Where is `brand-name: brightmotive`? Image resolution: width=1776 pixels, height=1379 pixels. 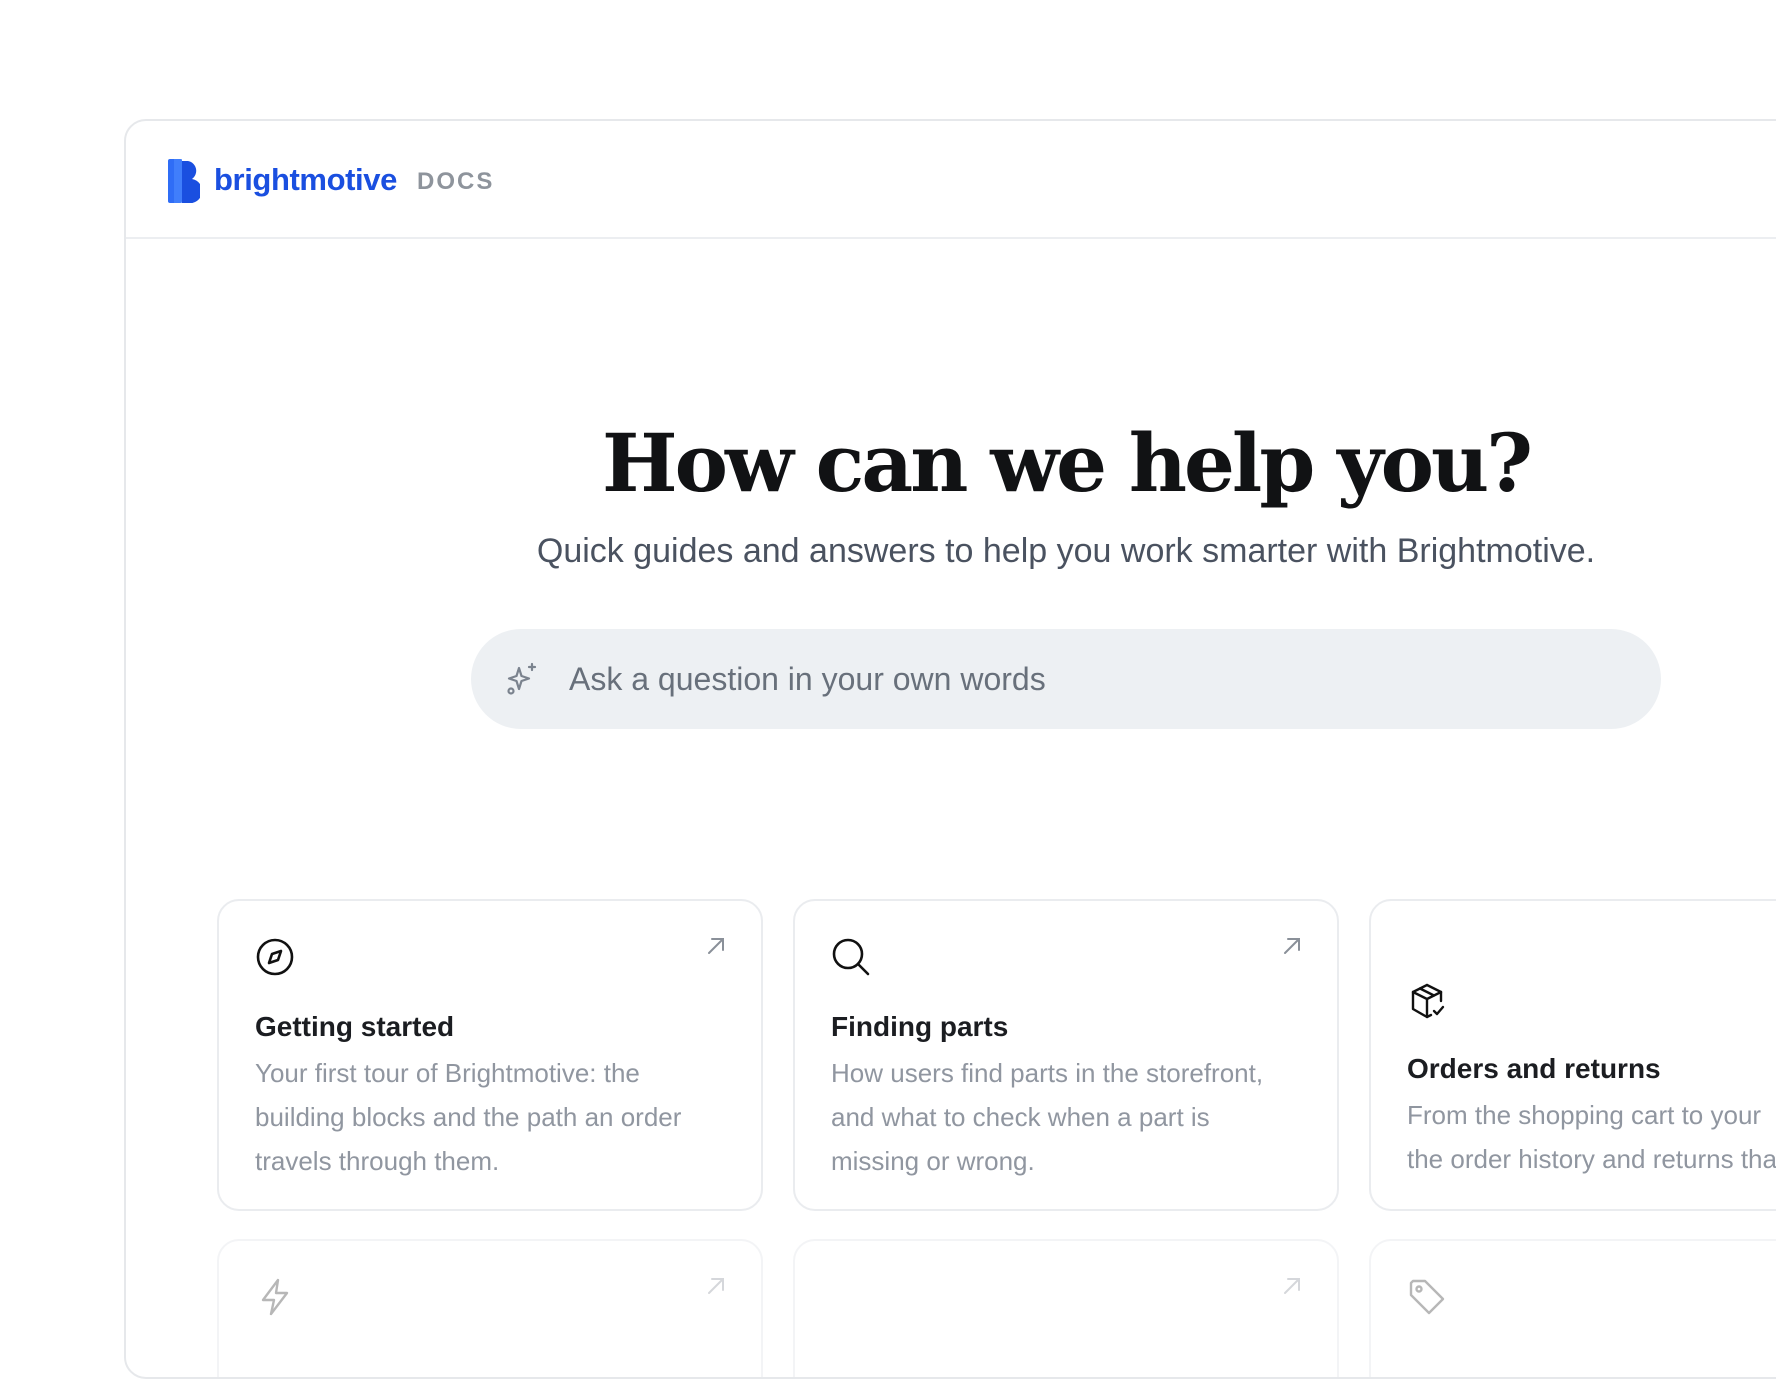 brand-name: brightmotive is located at coordinates (305, 180).